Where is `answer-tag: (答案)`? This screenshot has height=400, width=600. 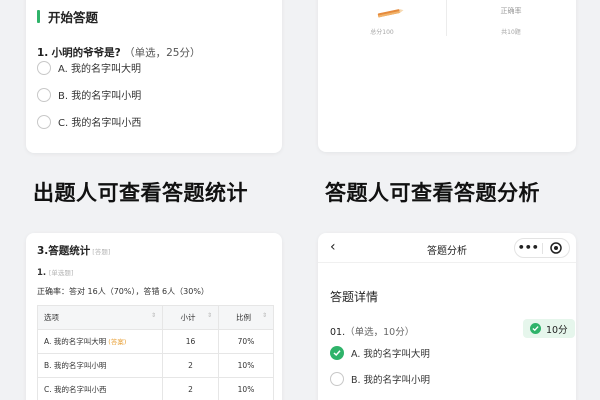
answer-tag: (答案) is located at coordinates (117, 342).